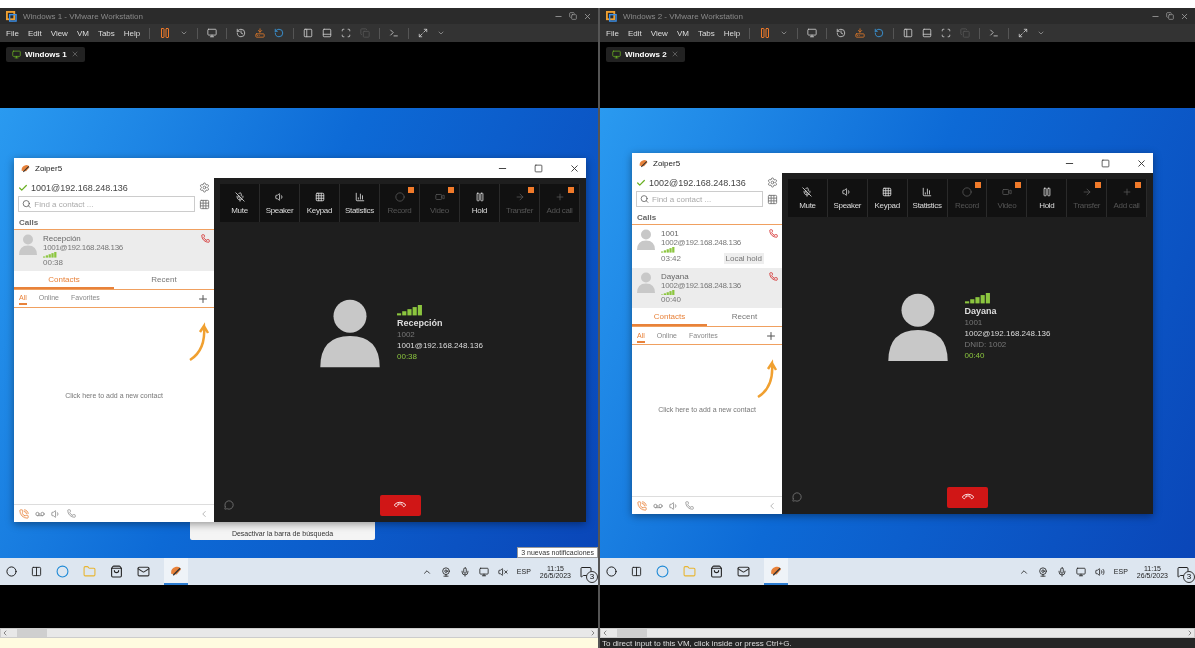 This screenshot has width=1195, height=648. Describe the element at coordinates (1099, 571) in the screenshot. I see `volume-icon` at that location.